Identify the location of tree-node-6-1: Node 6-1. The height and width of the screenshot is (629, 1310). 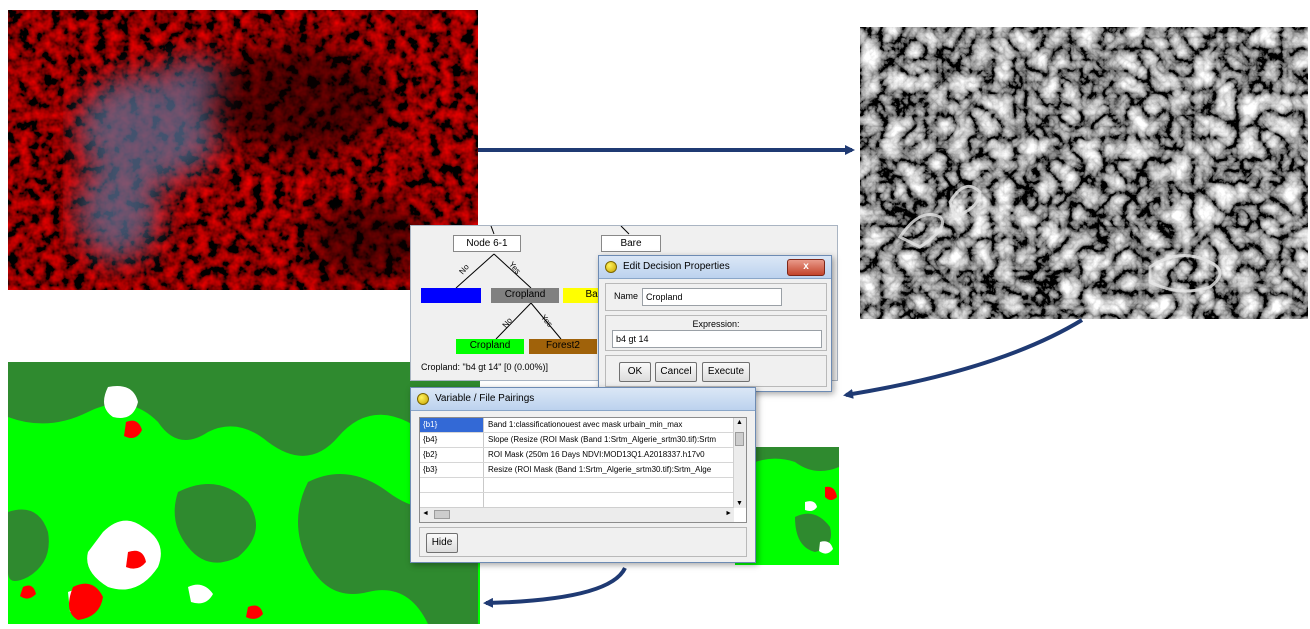
(487, 243).